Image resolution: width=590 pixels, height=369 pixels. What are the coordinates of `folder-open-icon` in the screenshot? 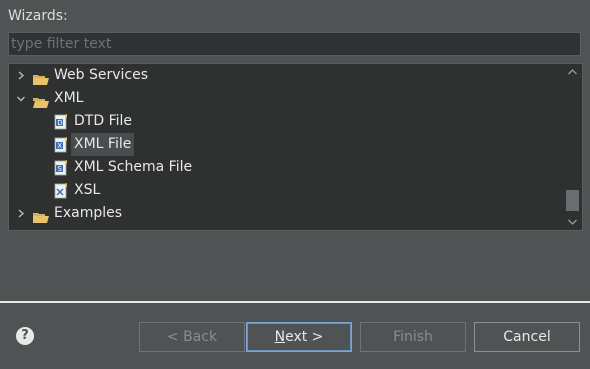 It's located at (41, 100).